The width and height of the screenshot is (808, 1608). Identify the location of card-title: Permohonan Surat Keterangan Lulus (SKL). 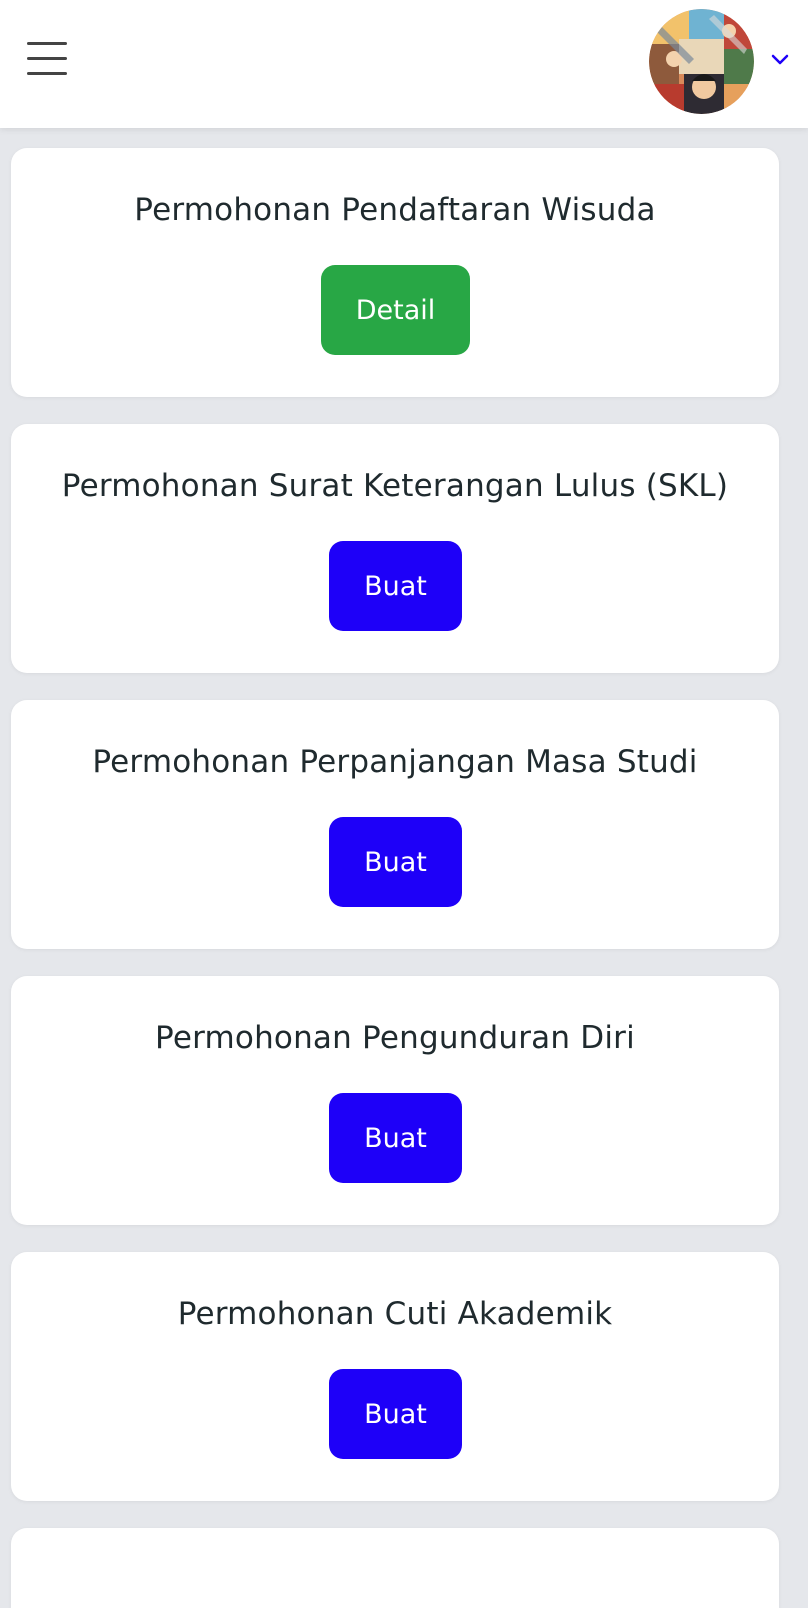
(395, 486).